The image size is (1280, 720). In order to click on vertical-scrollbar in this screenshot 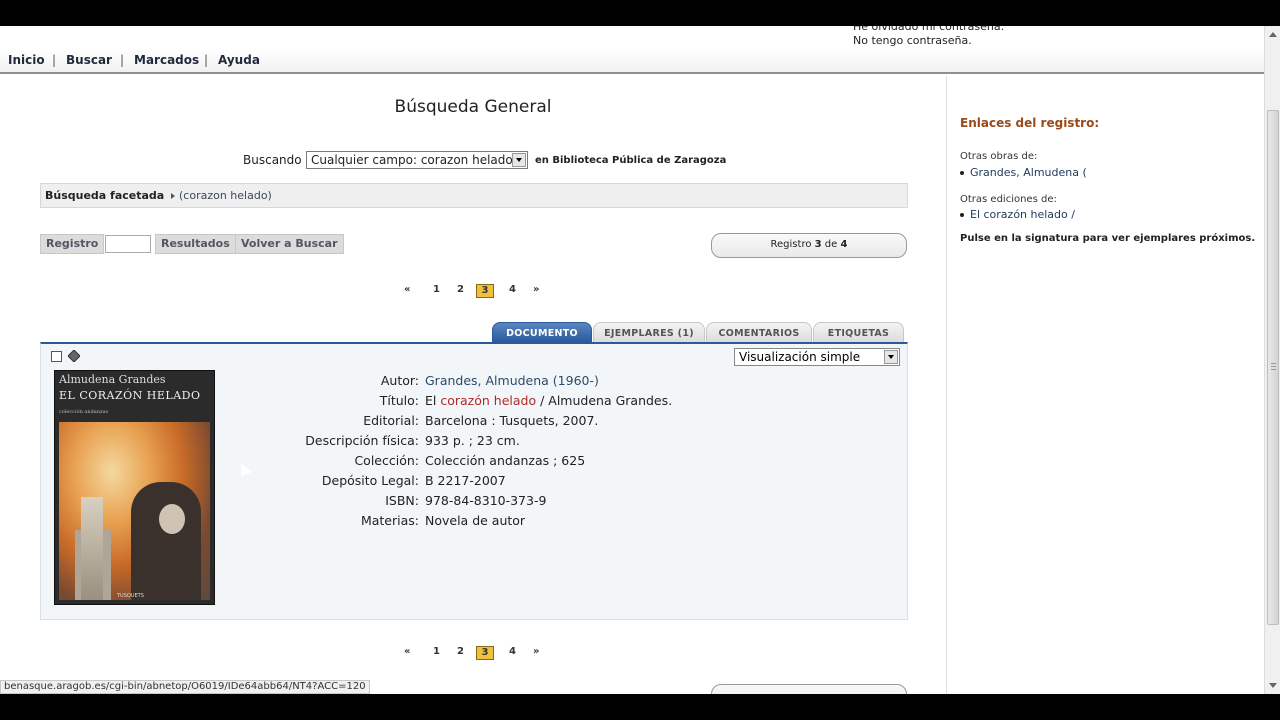, I will do `click(1272, 360)`.